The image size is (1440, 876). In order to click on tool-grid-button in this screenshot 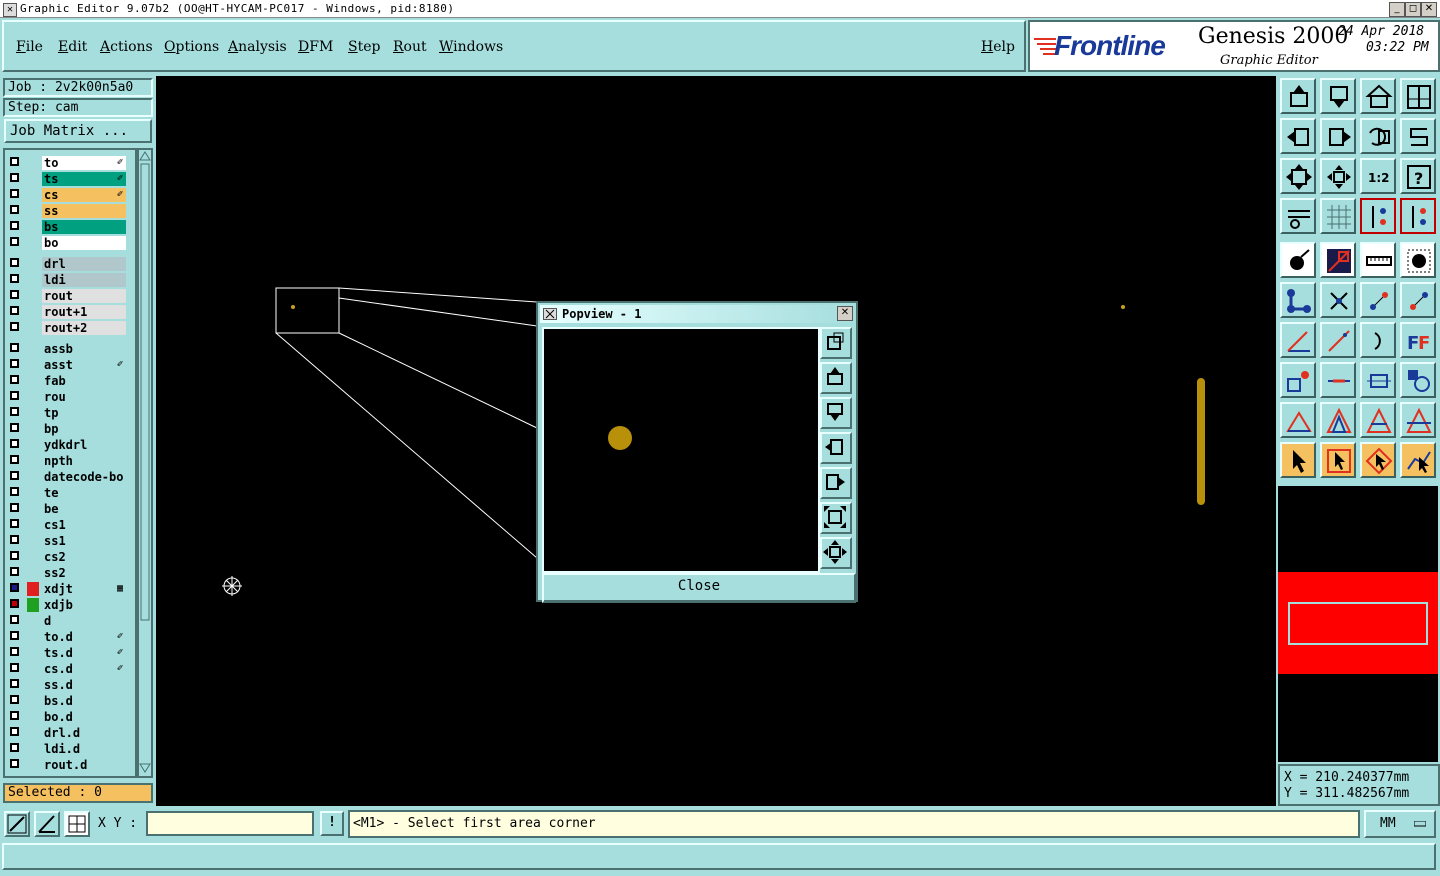, I will do `click(1338, 216)`.